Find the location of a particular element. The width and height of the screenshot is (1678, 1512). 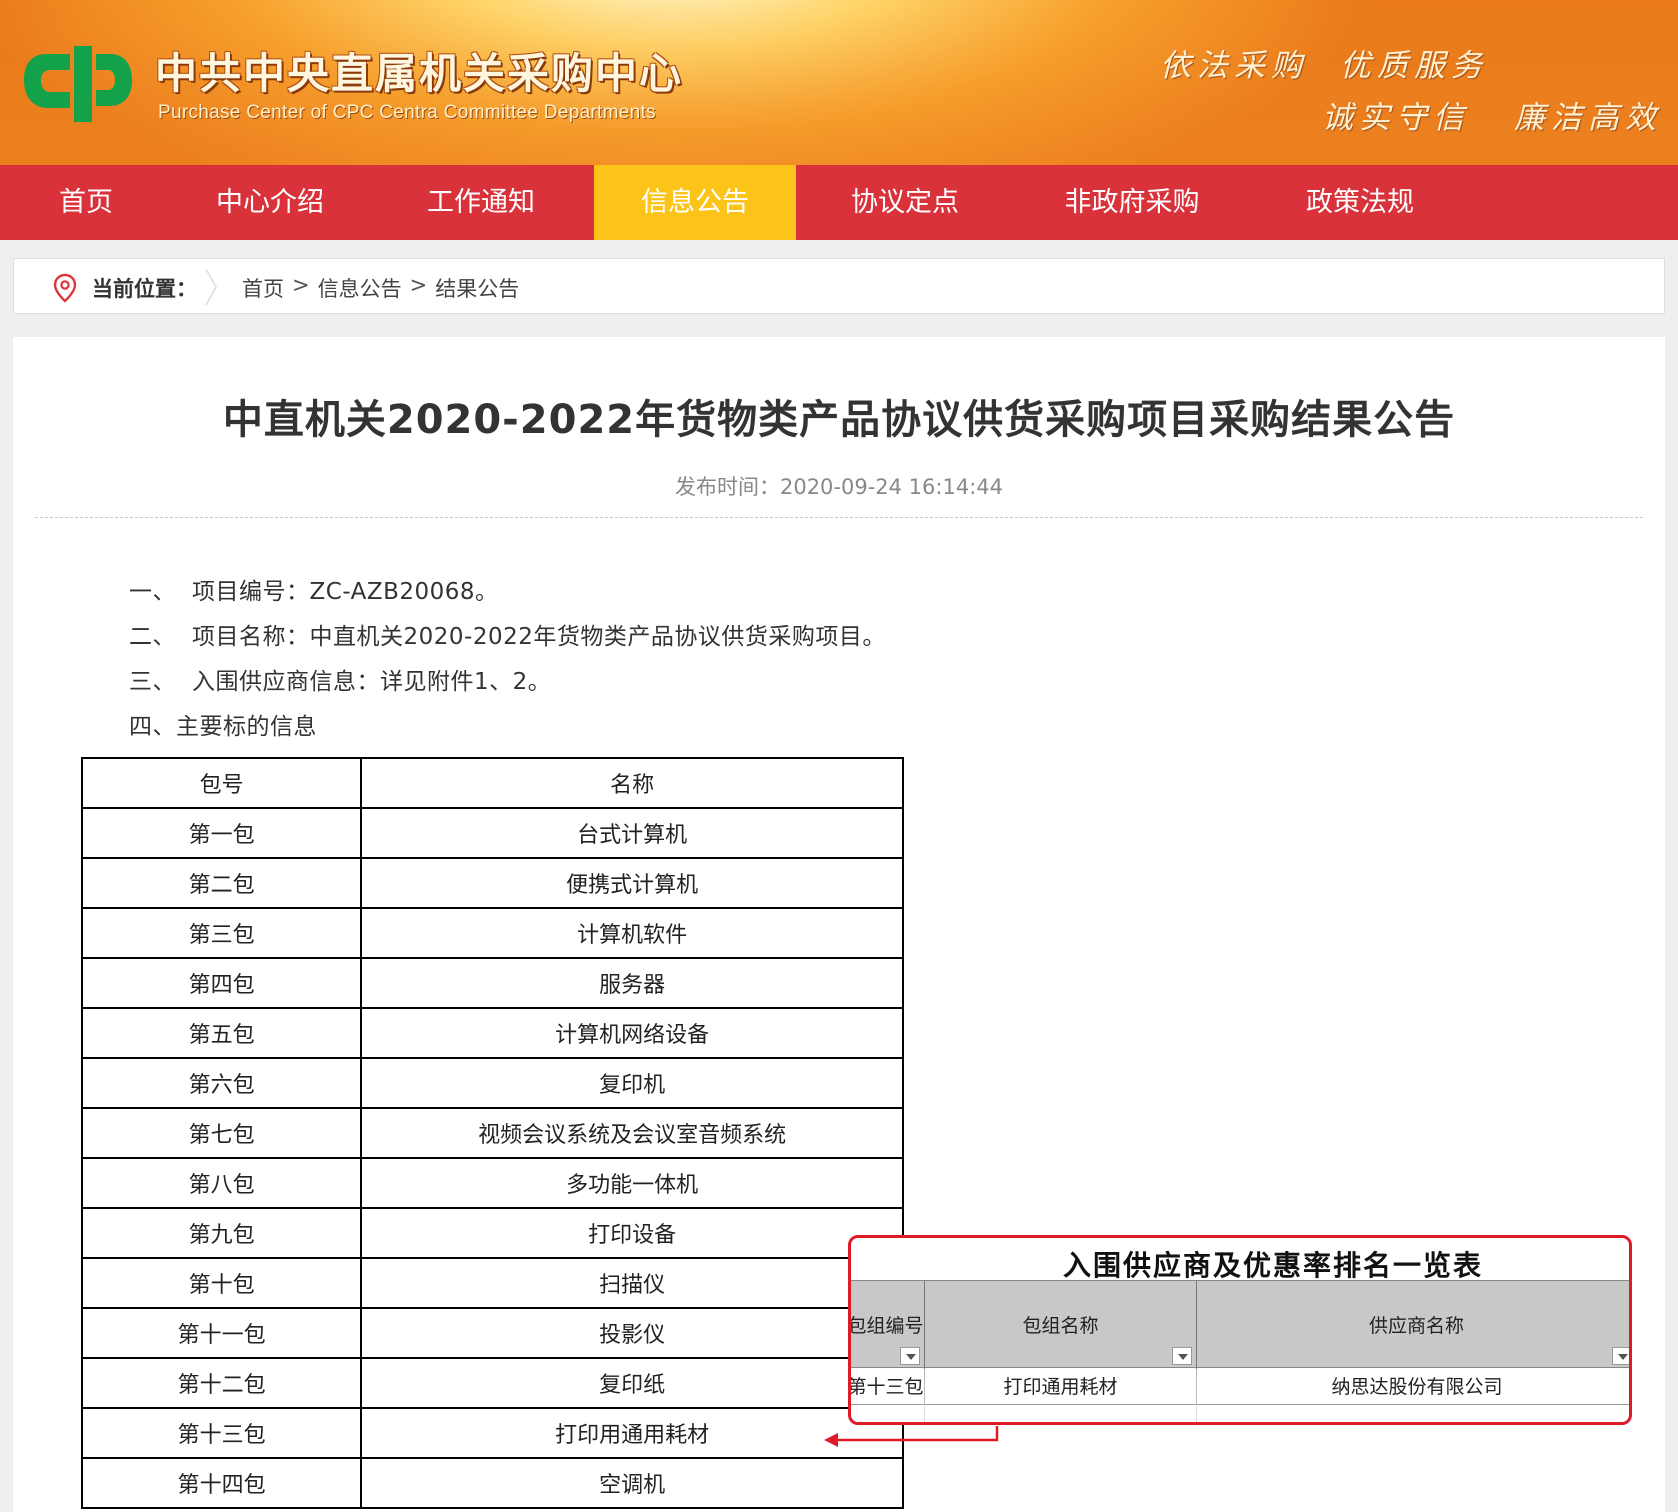

package-name-cell: 复印纸 is located at coordinates (632, 1383).